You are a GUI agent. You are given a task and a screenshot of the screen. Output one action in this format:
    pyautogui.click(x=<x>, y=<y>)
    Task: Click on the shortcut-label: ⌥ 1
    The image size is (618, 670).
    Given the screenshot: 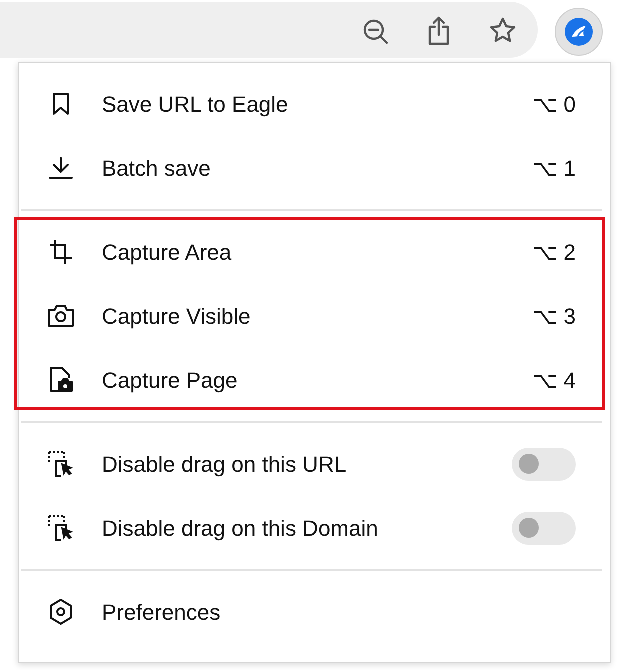 What is the action you would take?
    pyautogui.click(x=554, y=168)
    